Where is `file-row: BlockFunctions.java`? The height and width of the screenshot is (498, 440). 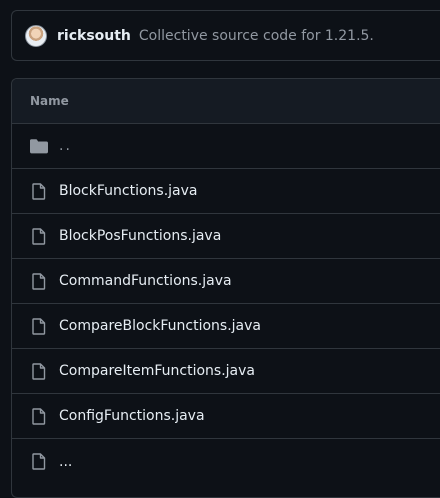
file-row: BlockFunctions.java is located at coordinates (226, 191).